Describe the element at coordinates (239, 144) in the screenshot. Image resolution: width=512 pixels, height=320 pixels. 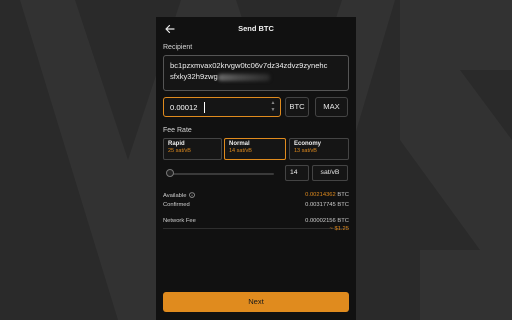
I see `fee-option-name: Normal` at that location.